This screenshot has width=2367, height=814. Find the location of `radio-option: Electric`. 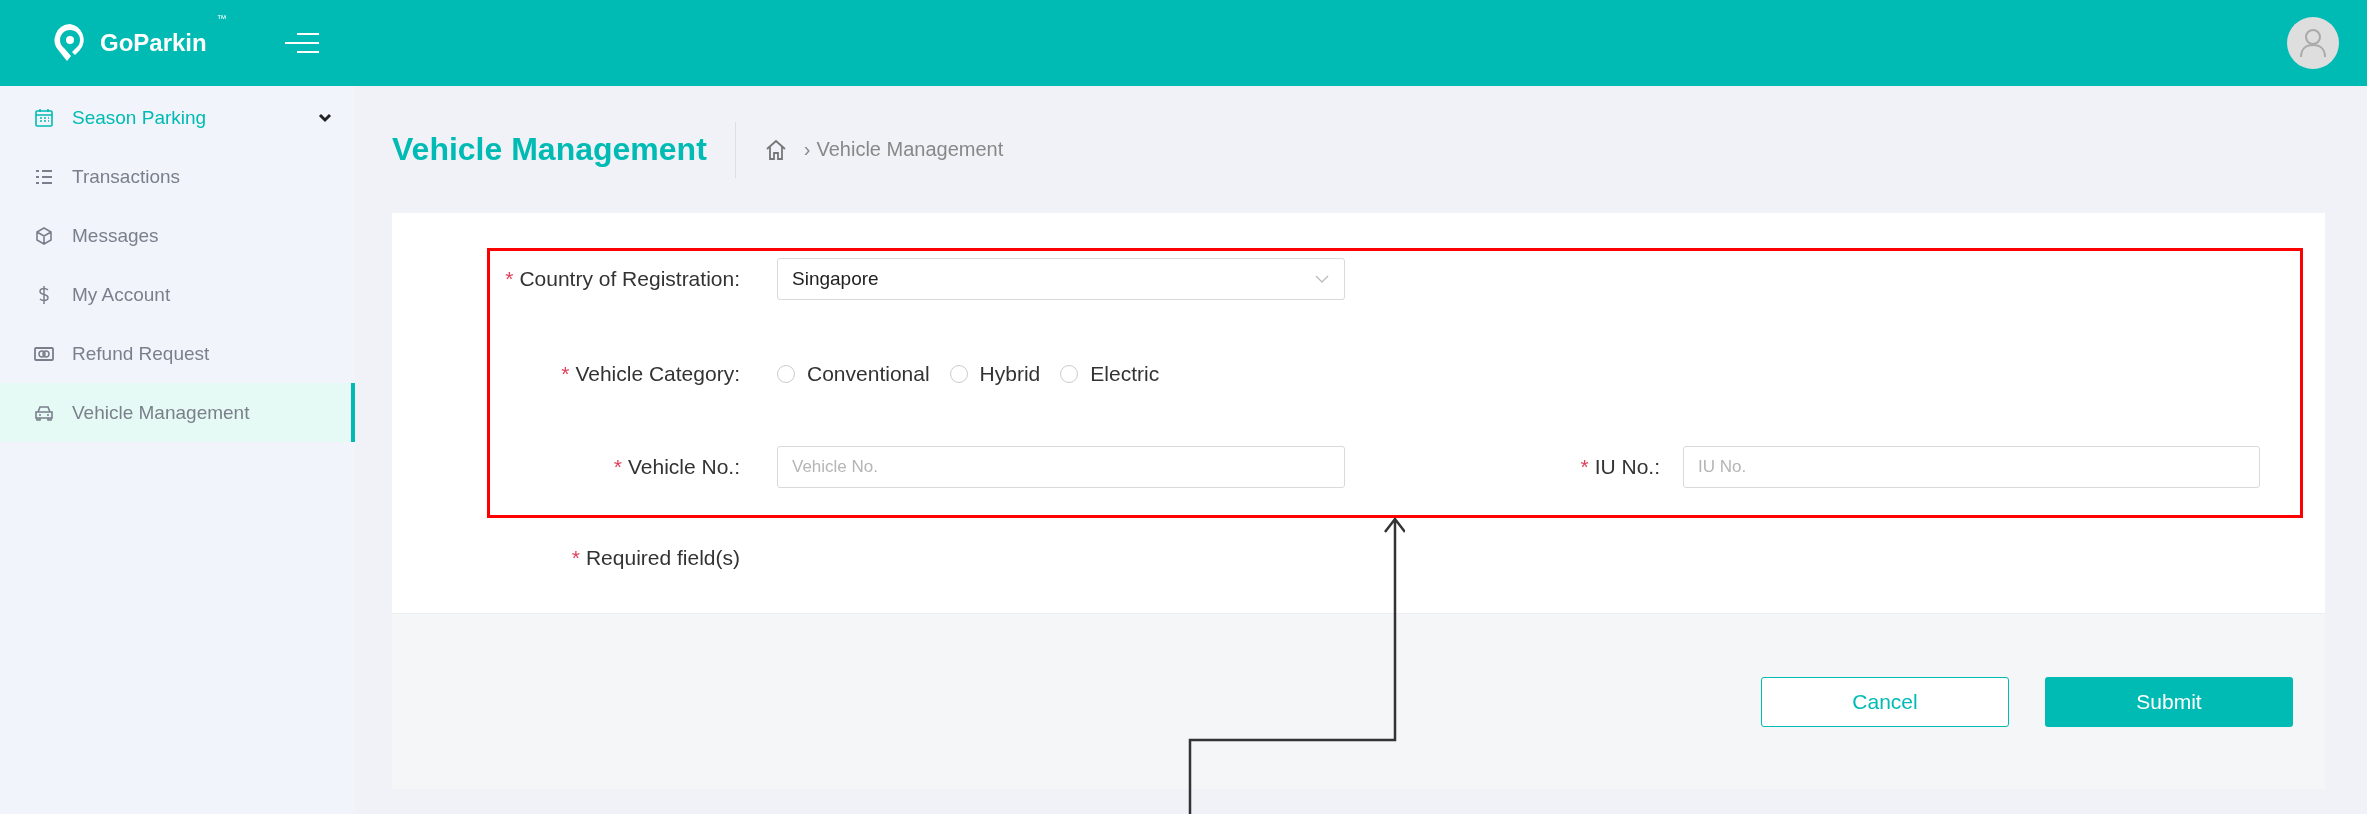

radio-option: Electric is located at coordinates (1110, 374).